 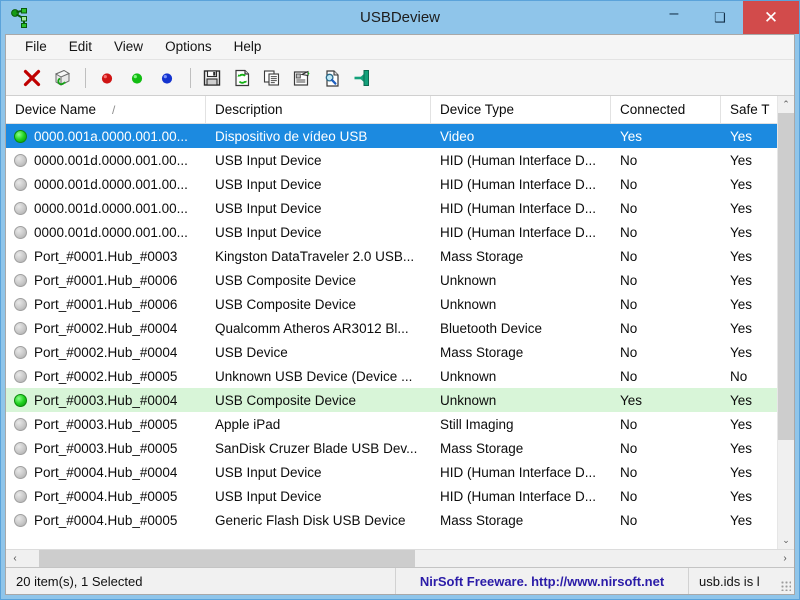 I want to click on status-usbids-label: usb.ids is l, so click(x=729, y=581).